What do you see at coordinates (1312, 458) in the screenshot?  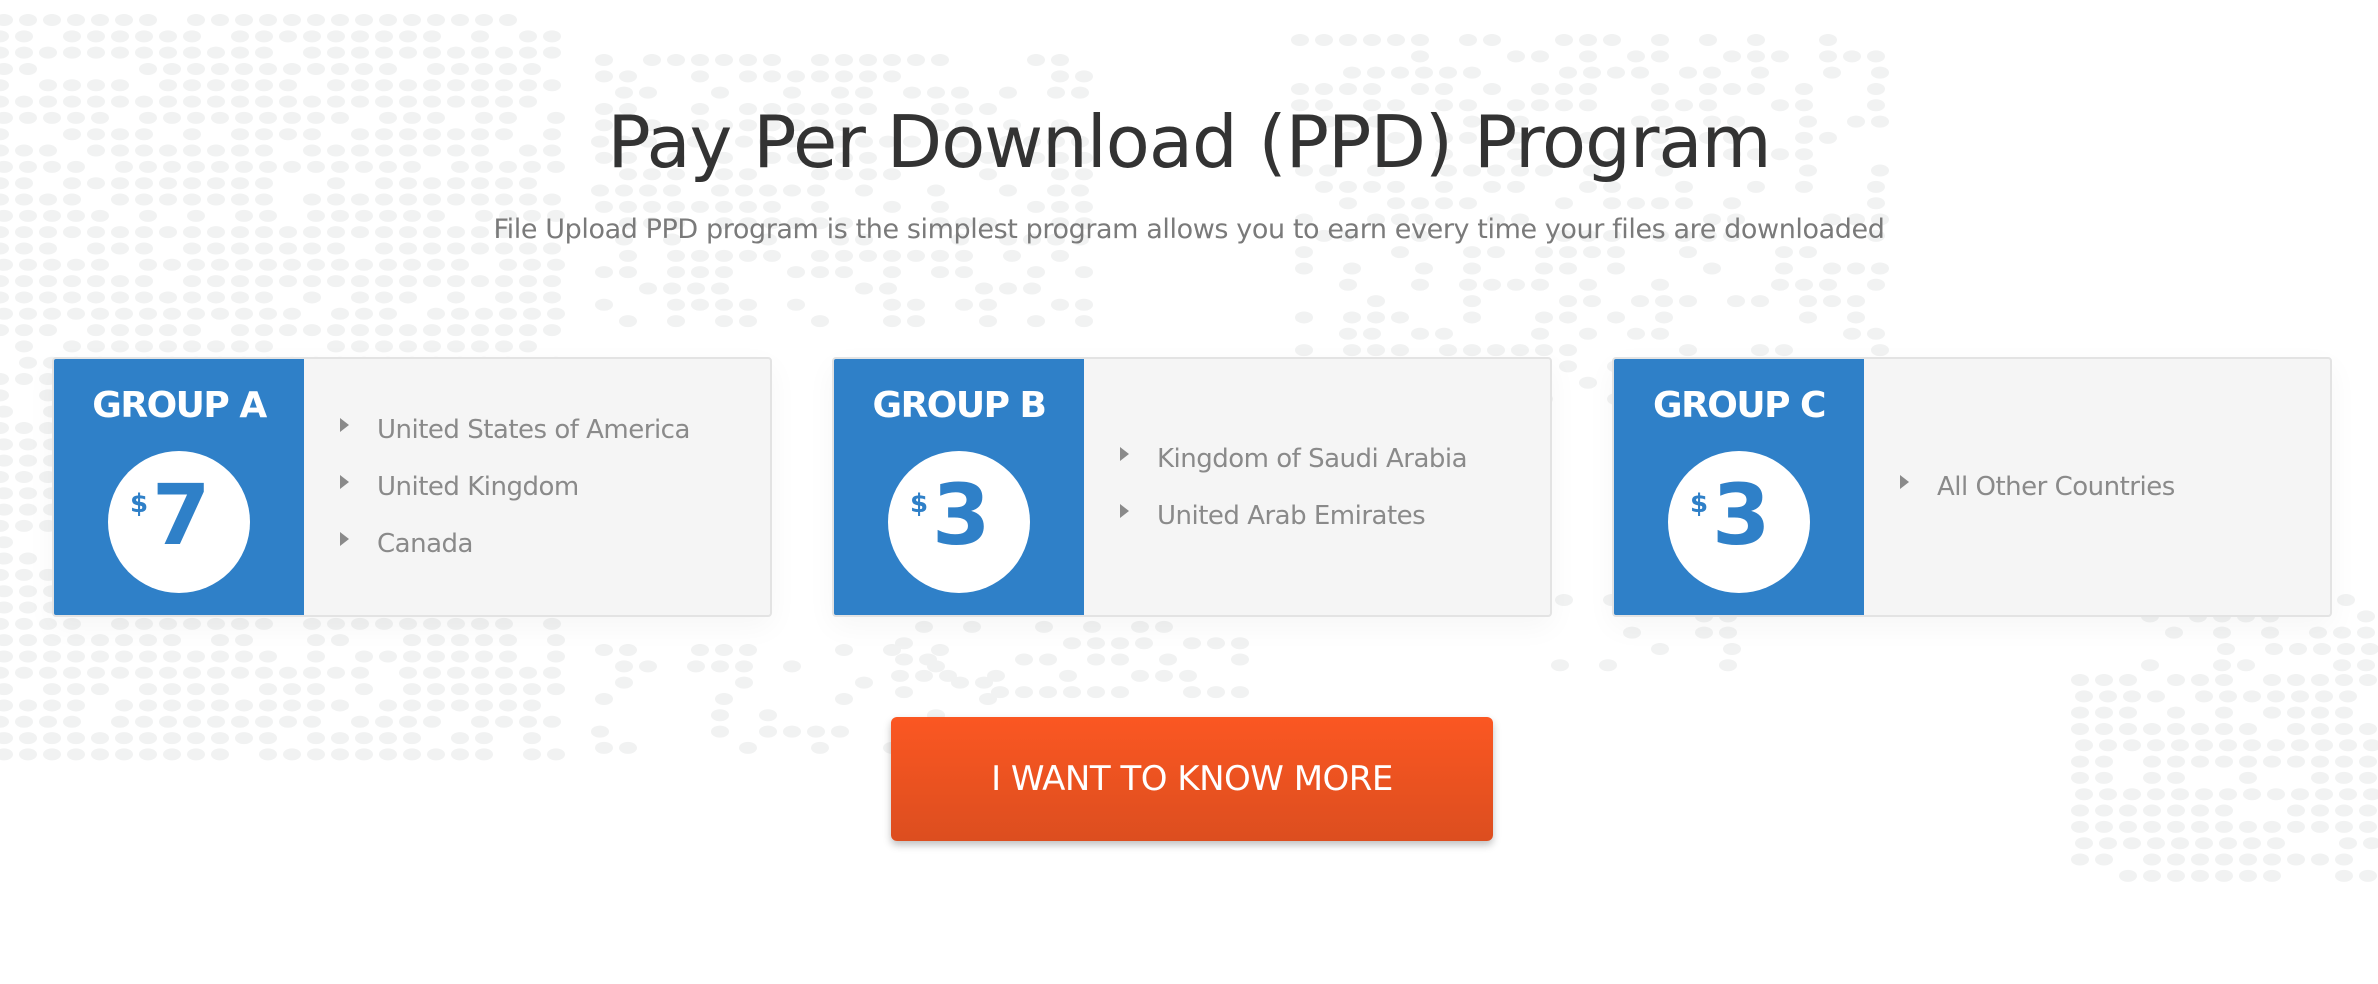 I see `country-name: Kingdom of Saudi Arabia` at bounding box center [1312, 458].